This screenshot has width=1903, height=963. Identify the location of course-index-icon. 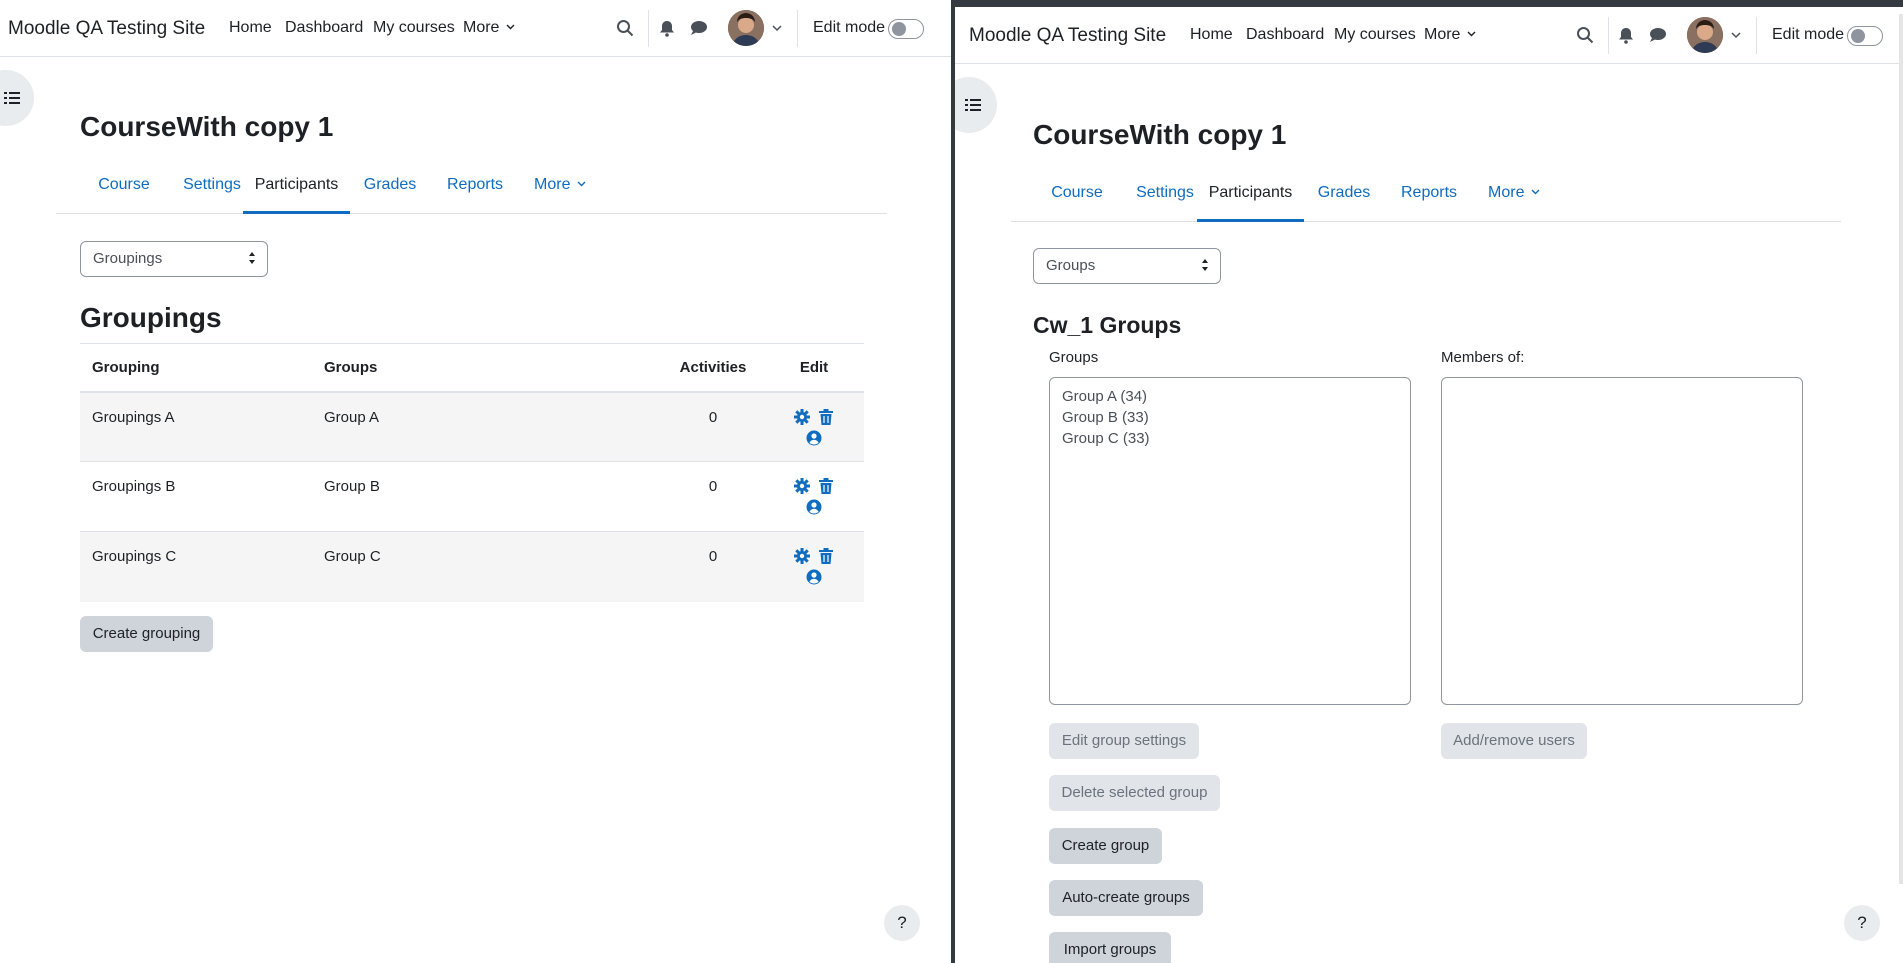
(973, 105).